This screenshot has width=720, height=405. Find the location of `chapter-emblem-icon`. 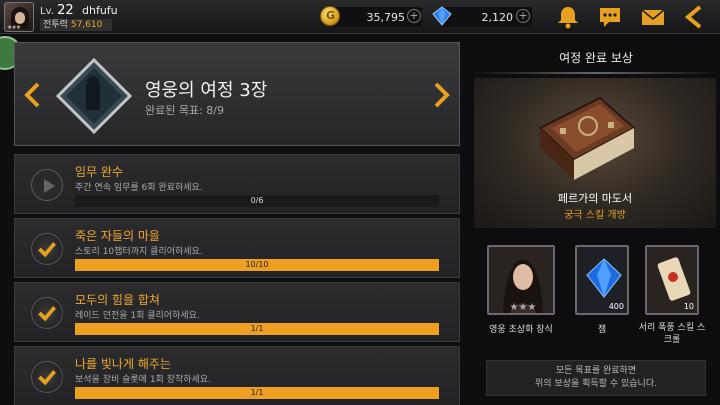

chapter-emblem-icon is located at coordinates (94, 96).